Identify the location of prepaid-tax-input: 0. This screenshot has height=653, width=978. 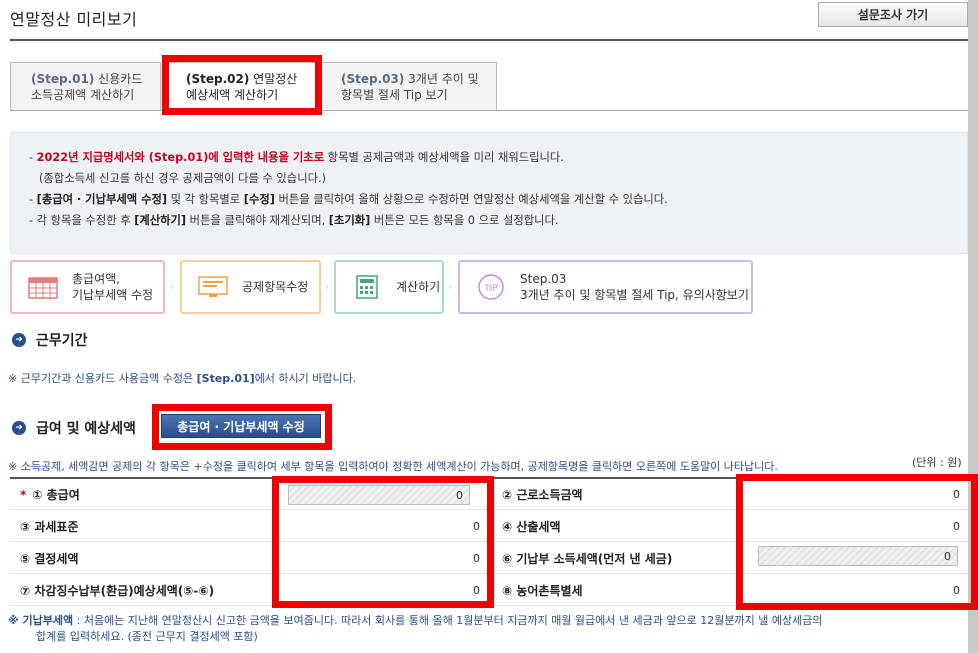
(858, 556).